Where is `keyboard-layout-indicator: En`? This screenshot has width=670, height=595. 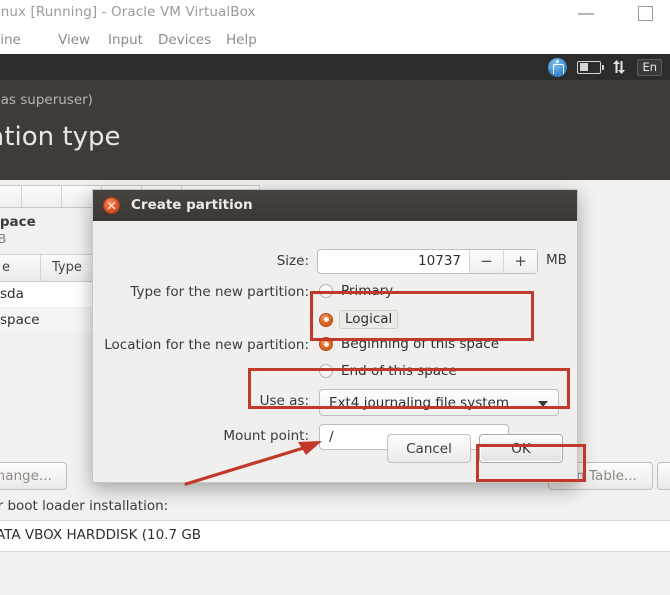
keyboard-layout-indicator: En is located at coordinates (649, 67).